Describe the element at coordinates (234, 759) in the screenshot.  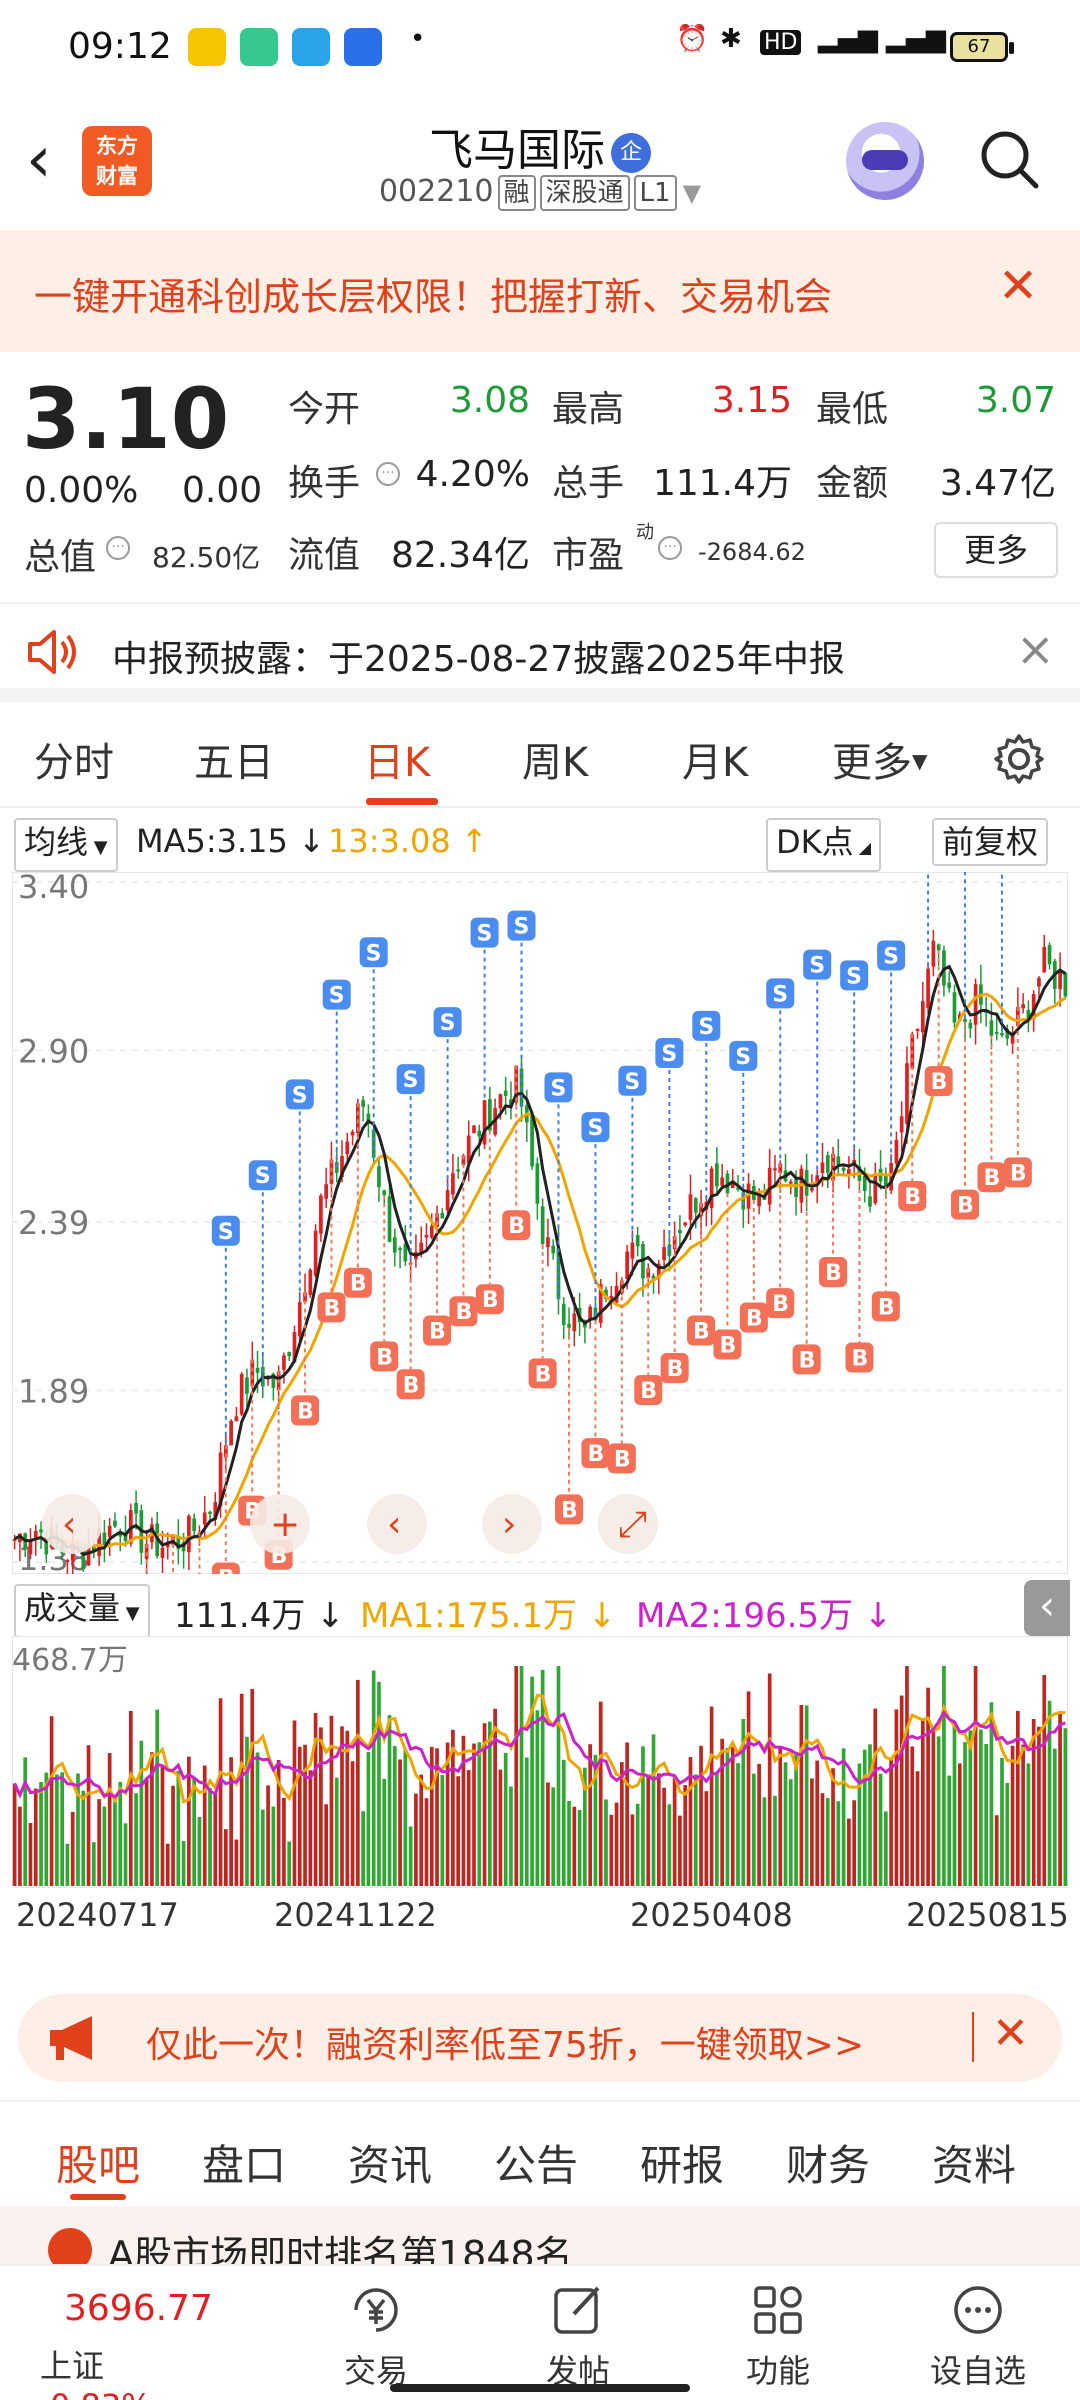
I see `tab-five-day: 五日` at that location.